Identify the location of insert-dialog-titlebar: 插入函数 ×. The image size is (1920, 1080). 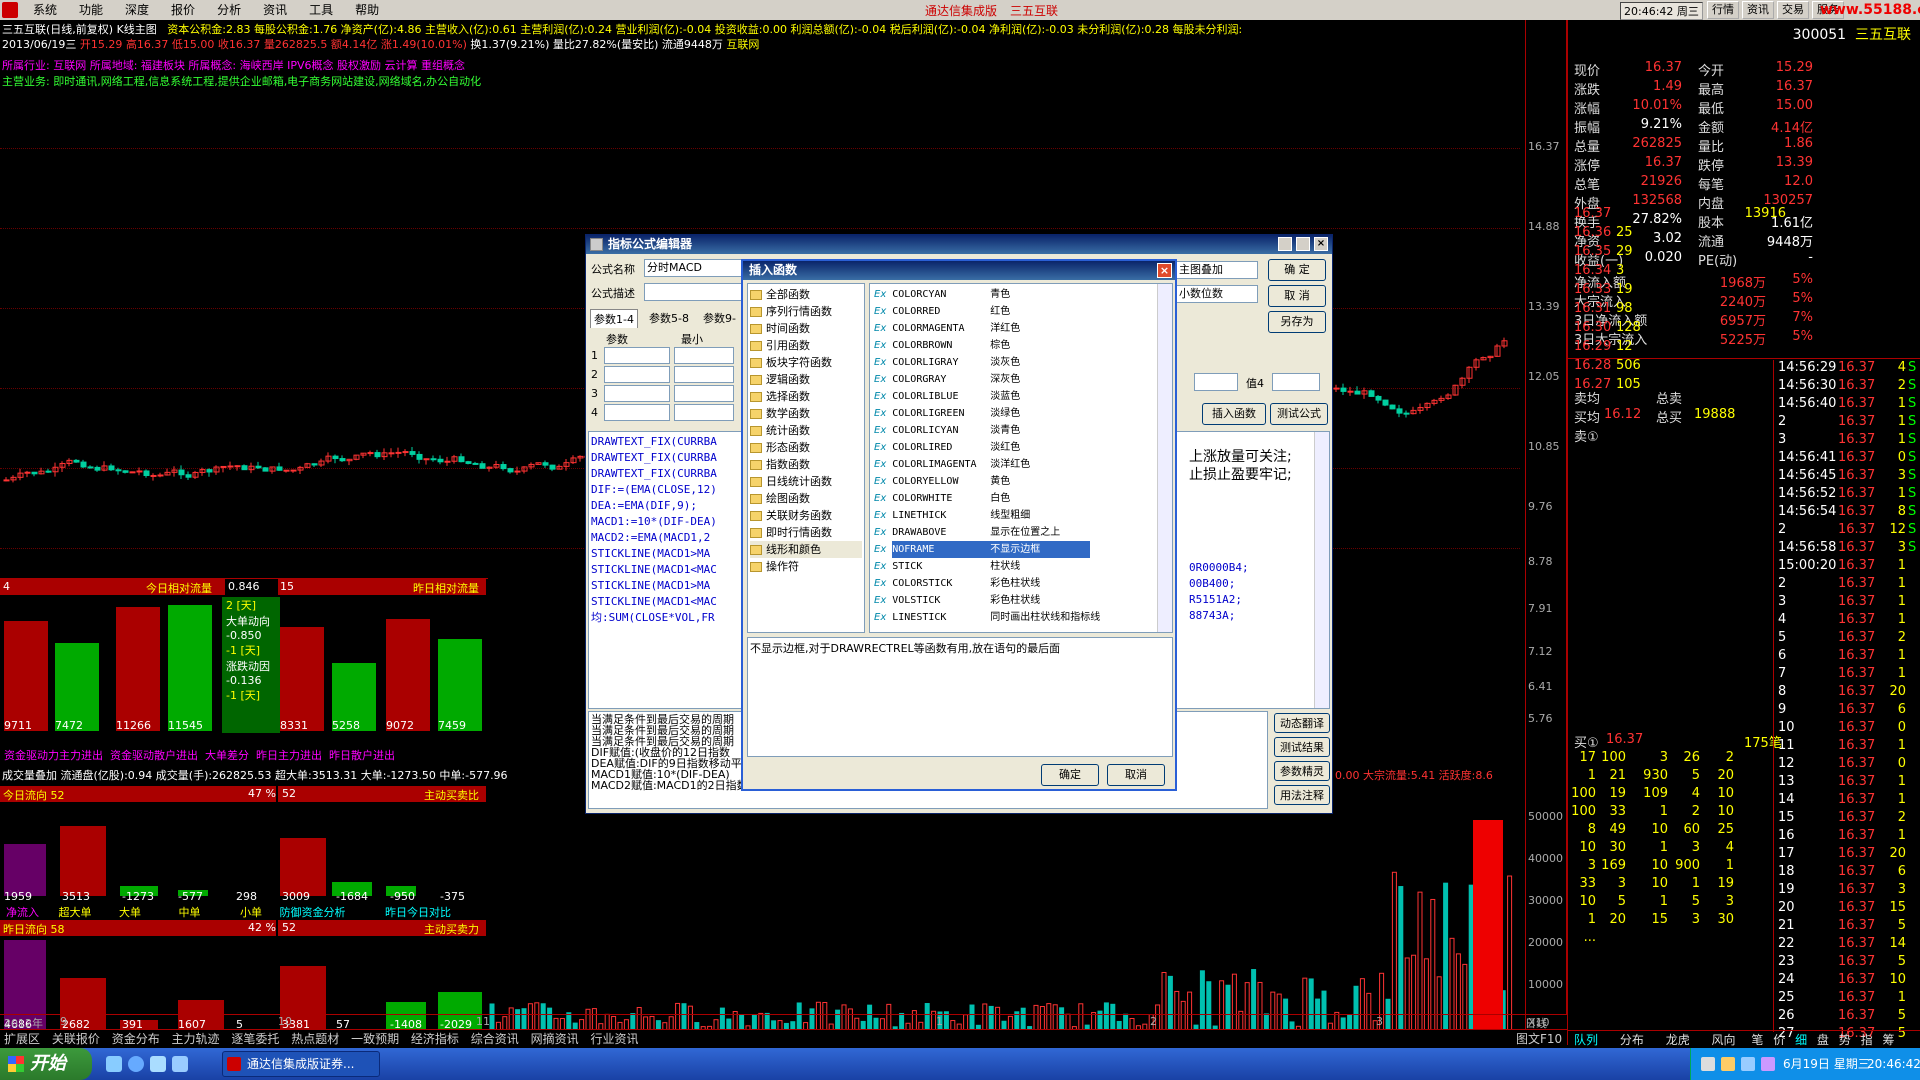
(959, 270).